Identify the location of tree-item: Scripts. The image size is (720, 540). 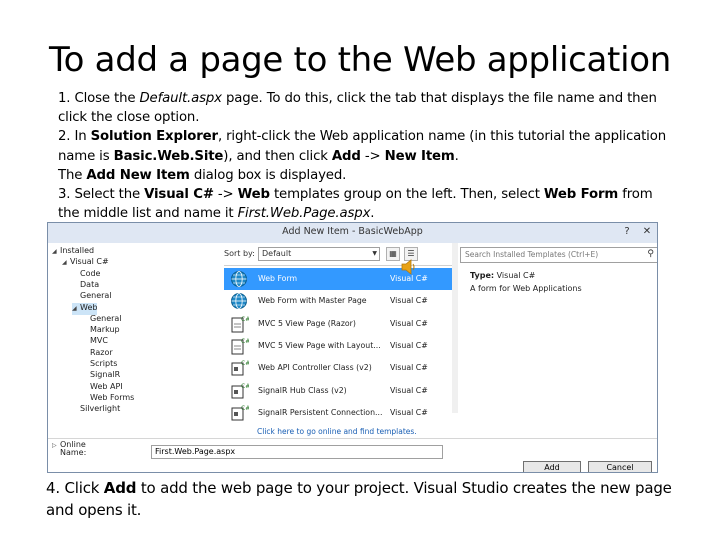
(99, 365).